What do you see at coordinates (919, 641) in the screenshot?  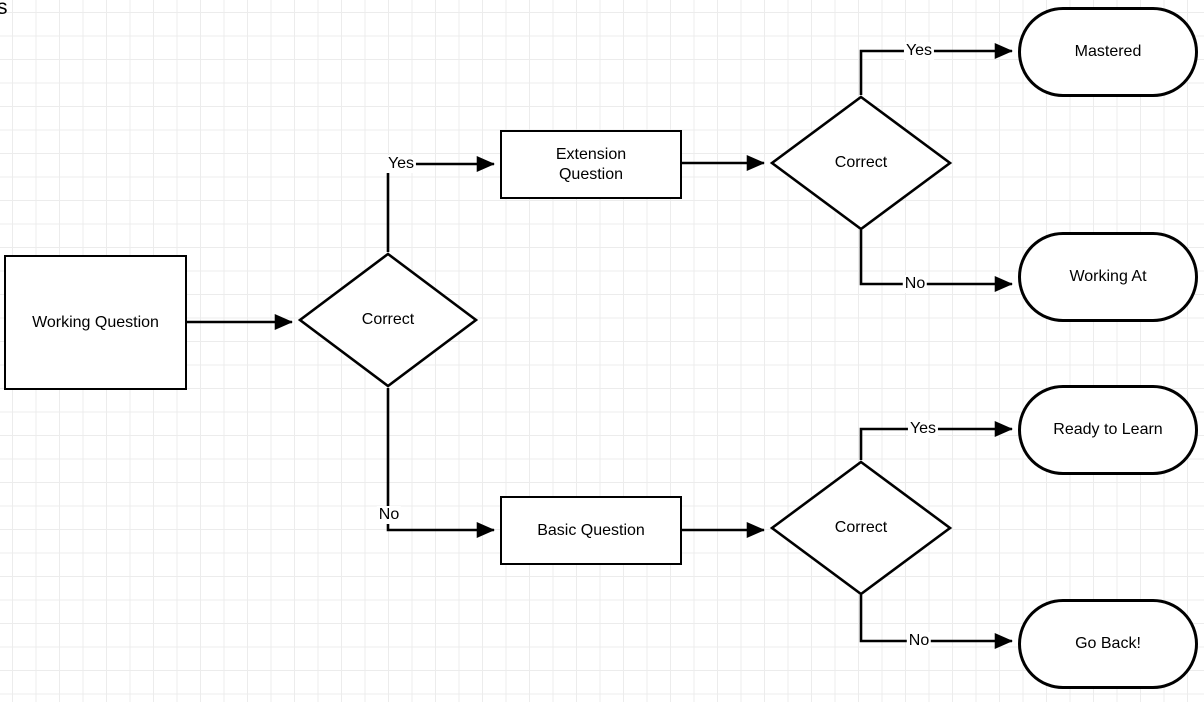 I see `edge-label-correct3-no: No` at bounding box center [919, 641].